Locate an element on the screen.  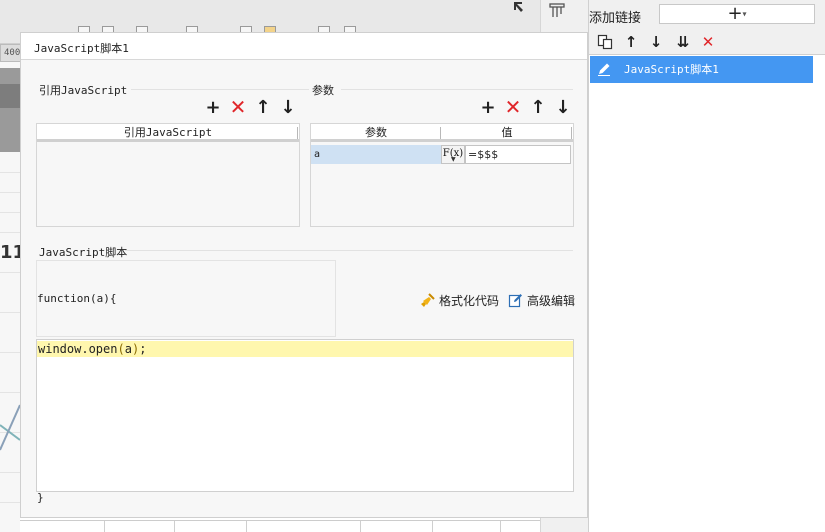
format-code-label: 格式化代码 is located at coordinates (469, 301).